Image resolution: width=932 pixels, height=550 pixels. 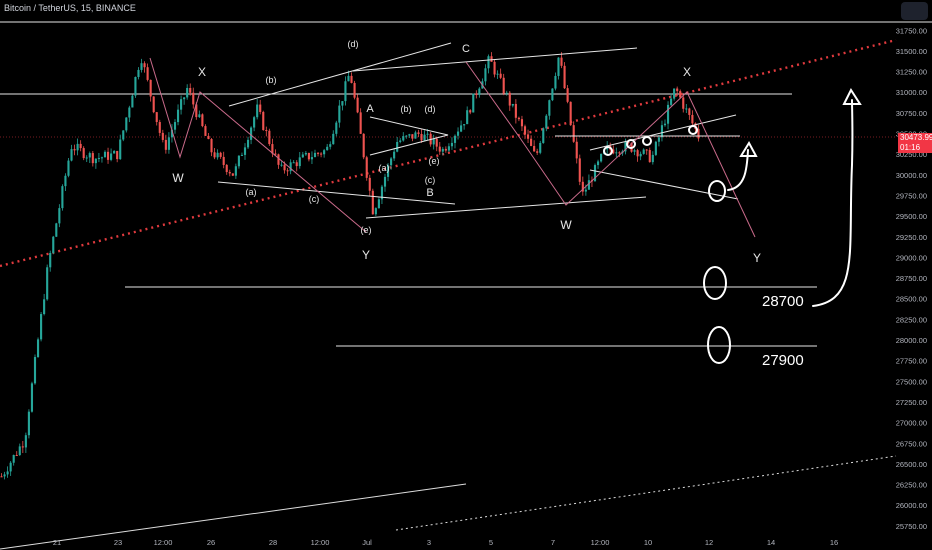 I want to click on time-tick-label: 23, so click(x=118, y=542).